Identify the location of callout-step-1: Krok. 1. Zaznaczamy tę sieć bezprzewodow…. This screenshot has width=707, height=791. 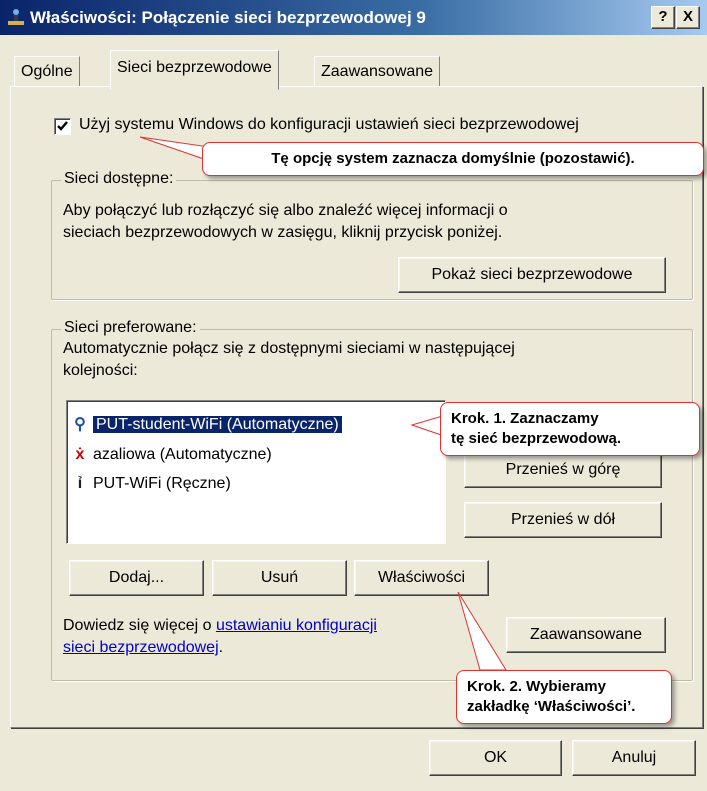
(570, 429).